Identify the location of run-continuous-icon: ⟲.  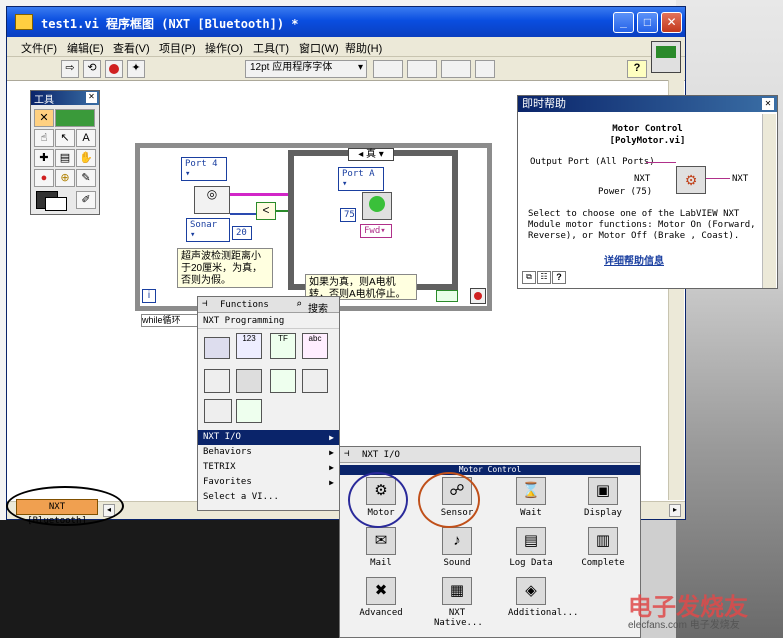
(92, 69).